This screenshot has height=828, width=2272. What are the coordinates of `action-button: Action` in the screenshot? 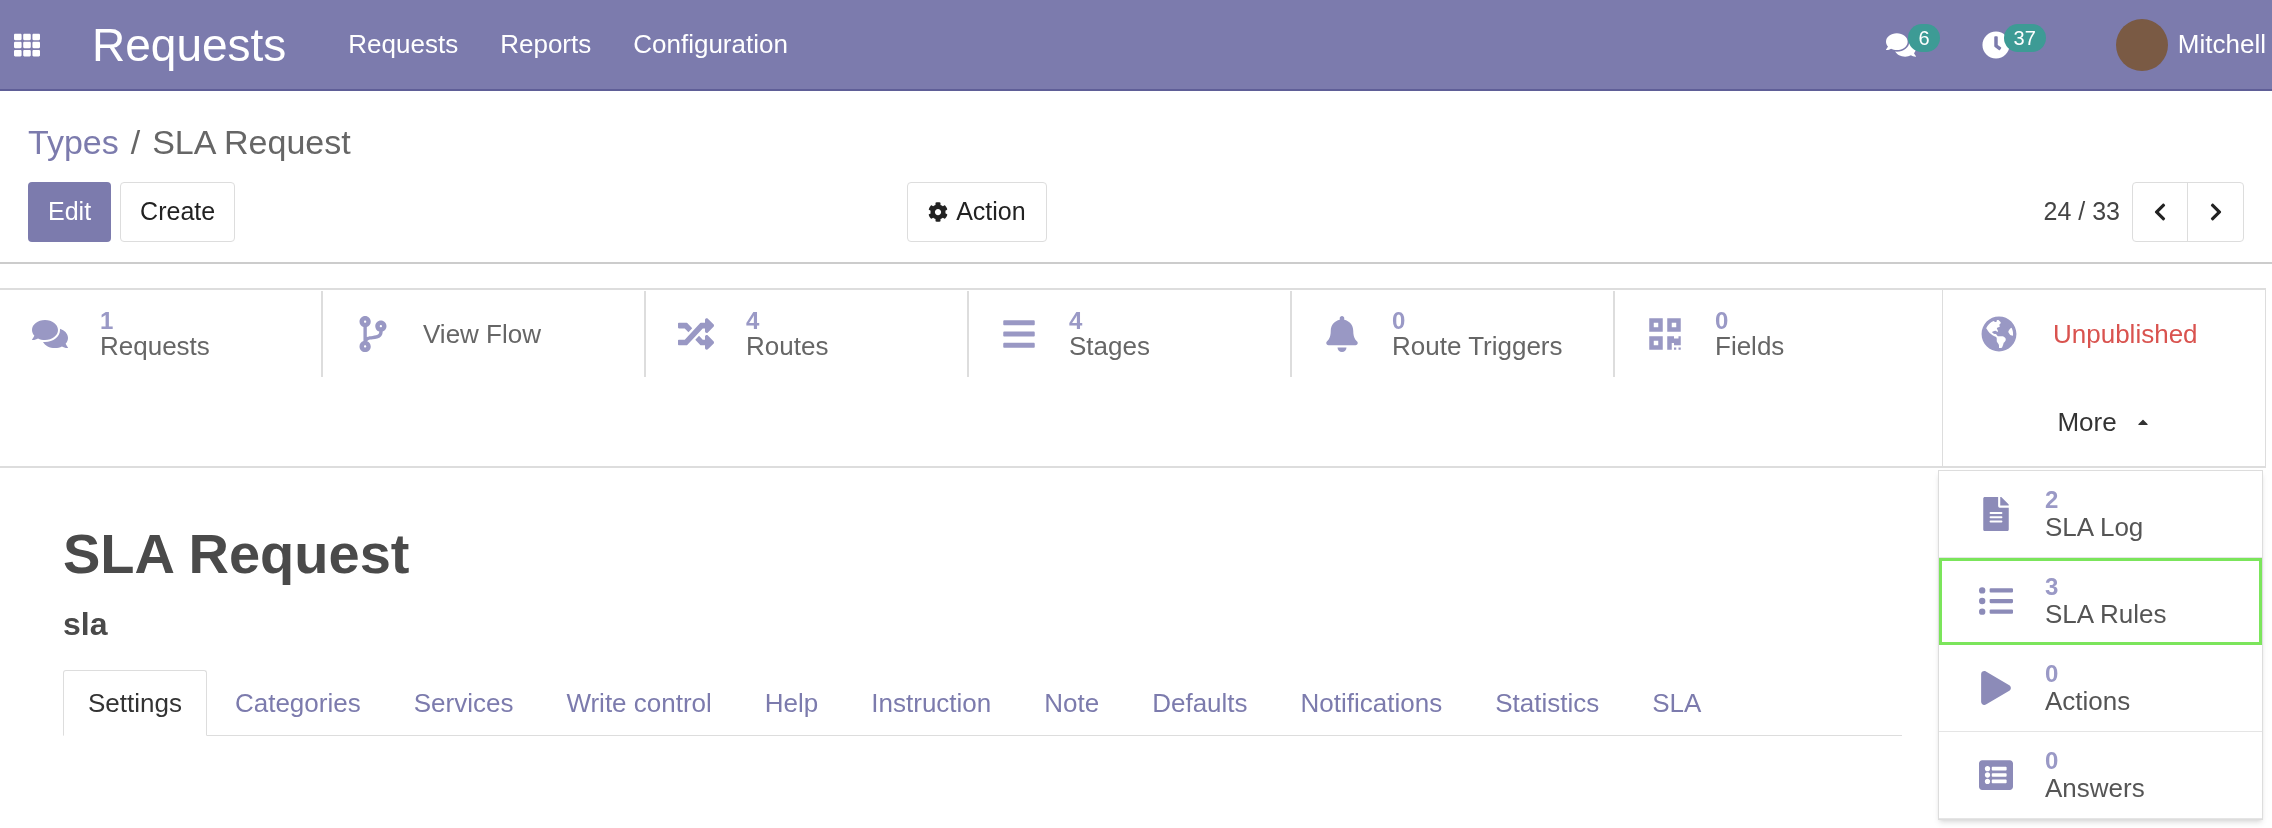 It's located at (977, 212).